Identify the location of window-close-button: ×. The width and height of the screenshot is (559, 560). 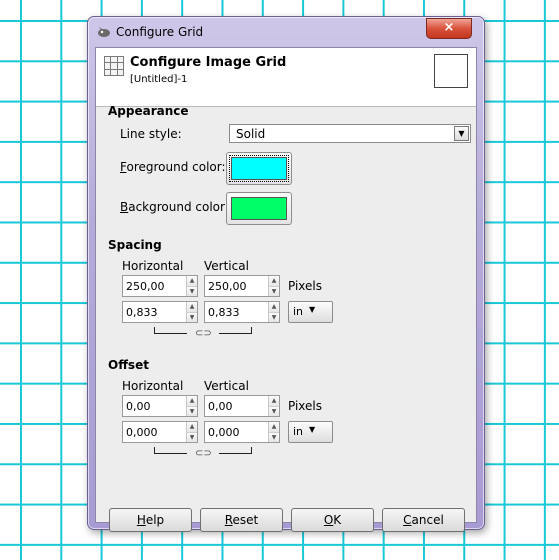
(449, 28).